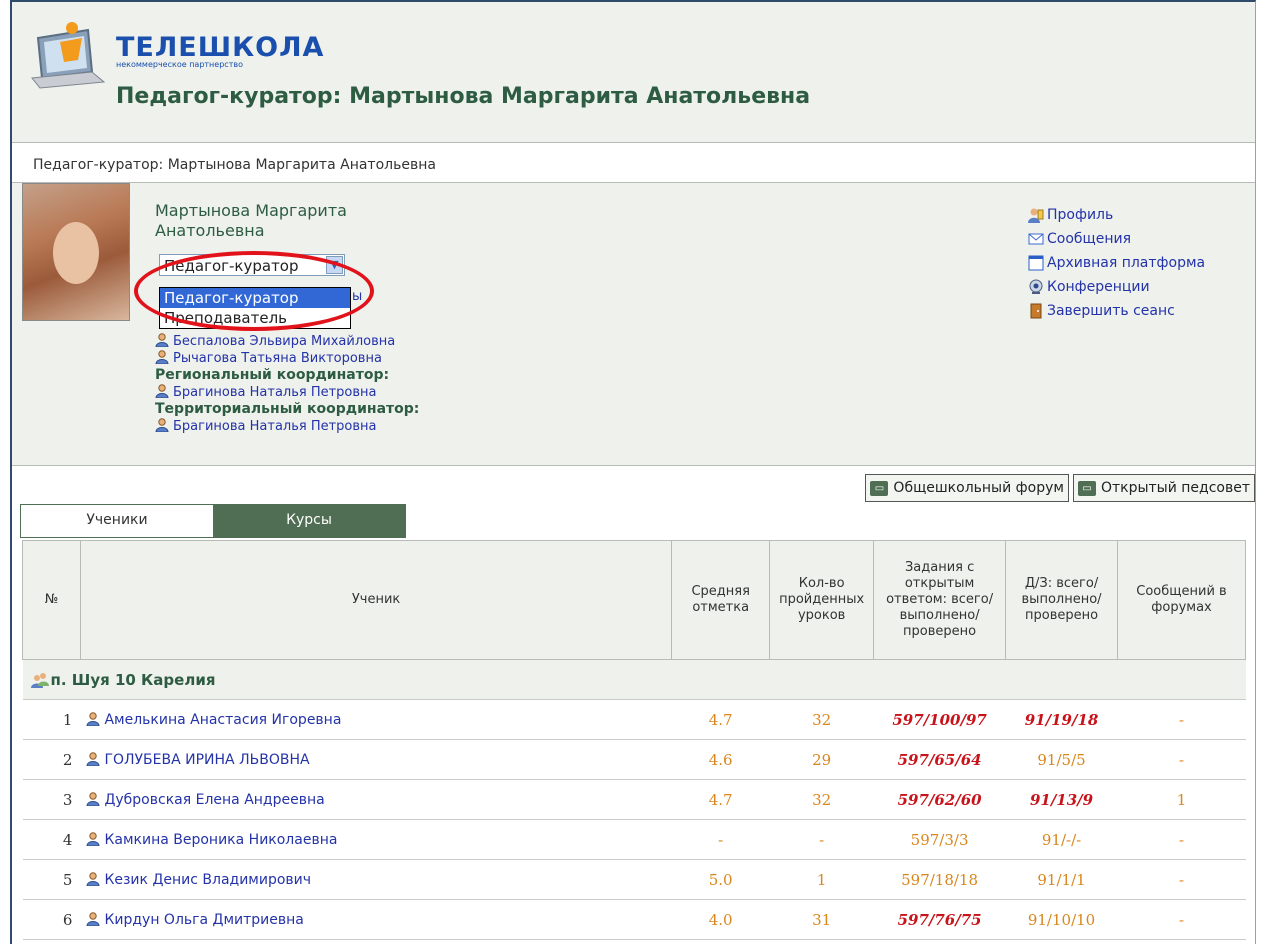 The image size is (1262, 944). What do you see at coordinates (1061, 799) in the screenshot?
I see `homework: 91/13/9` at bounding box center [1061, 799].